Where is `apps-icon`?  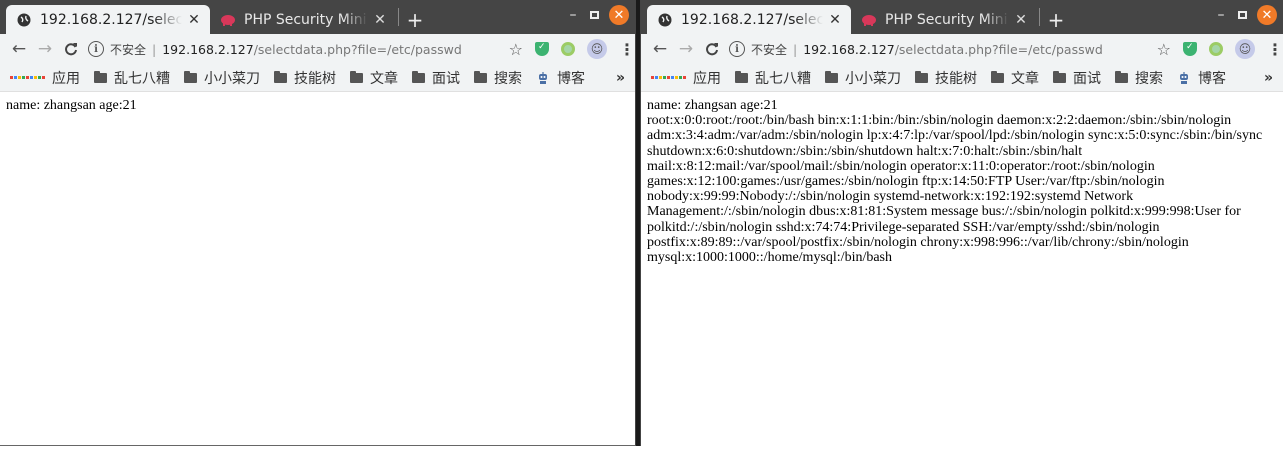
apps-icon is located at coordinates (668, 77).